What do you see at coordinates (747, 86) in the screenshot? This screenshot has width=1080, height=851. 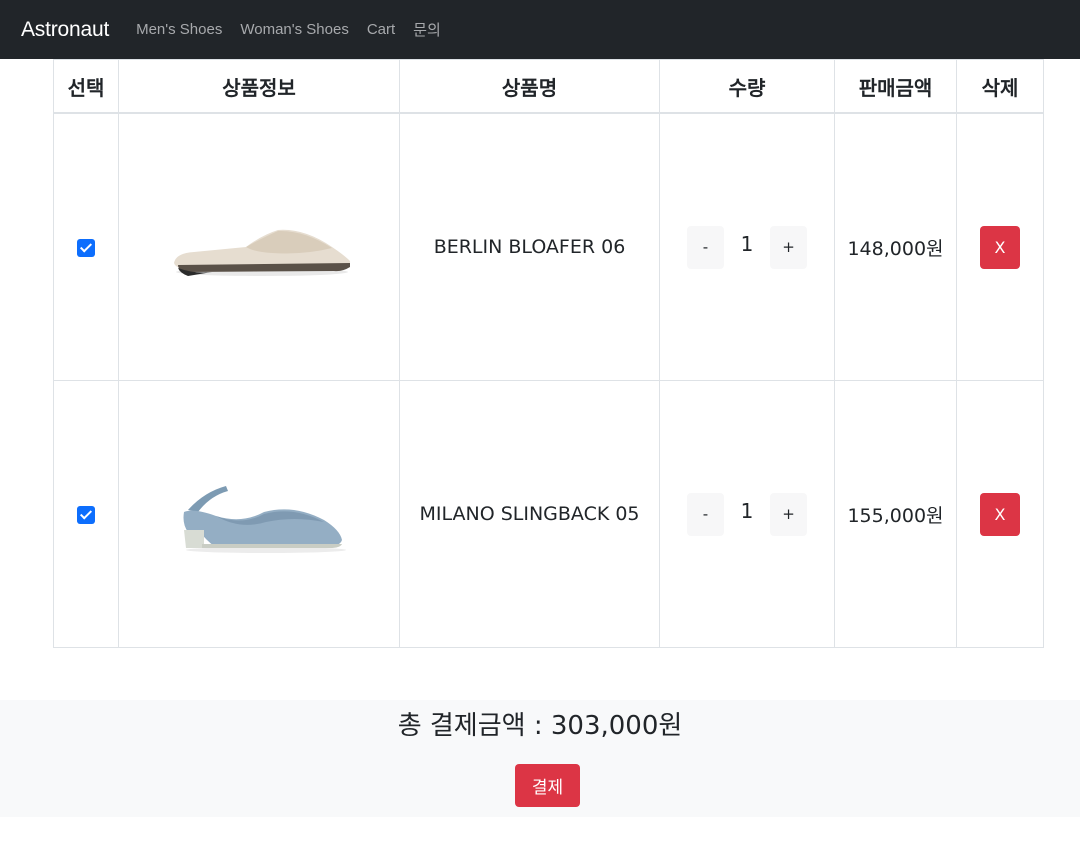 I see `header-quantity: 수량` at bounding box center [747, 86].